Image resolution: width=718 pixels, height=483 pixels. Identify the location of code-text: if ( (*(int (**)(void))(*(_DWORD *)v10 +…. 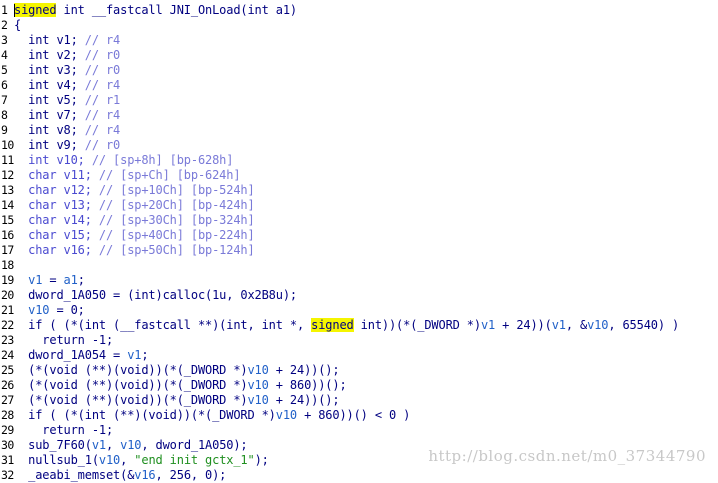
(212, 415).